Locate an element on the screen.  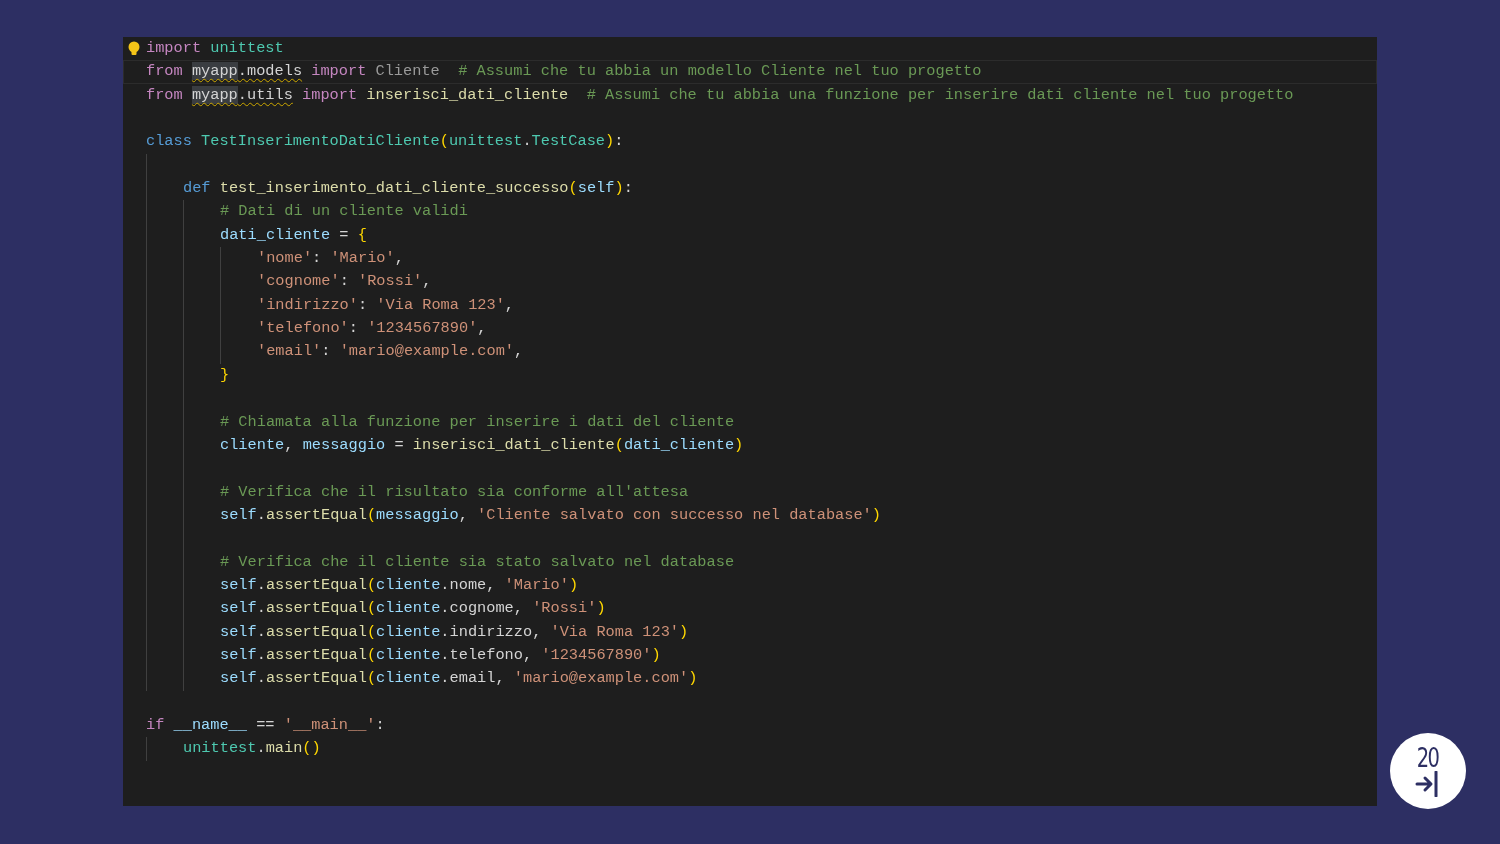
code-line: self.assertEqual(cliente.telefono, '1234567890') is located at coordinates (440, 655).